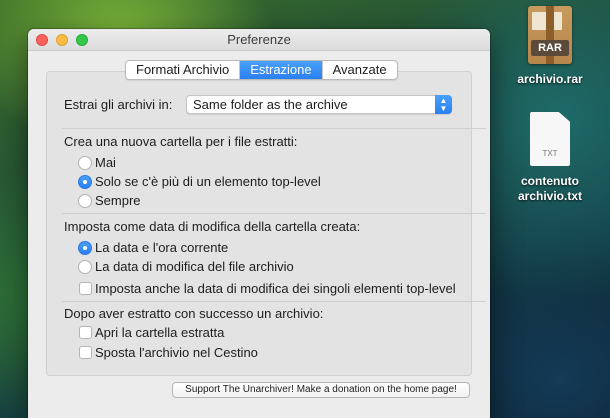 The height and width of the screenshot is (418, 610). What do you see at coordinates (550, 79) in the screenshot?
I see `desktop-item-label: archivio.rar` at bounding box center [550, 79].